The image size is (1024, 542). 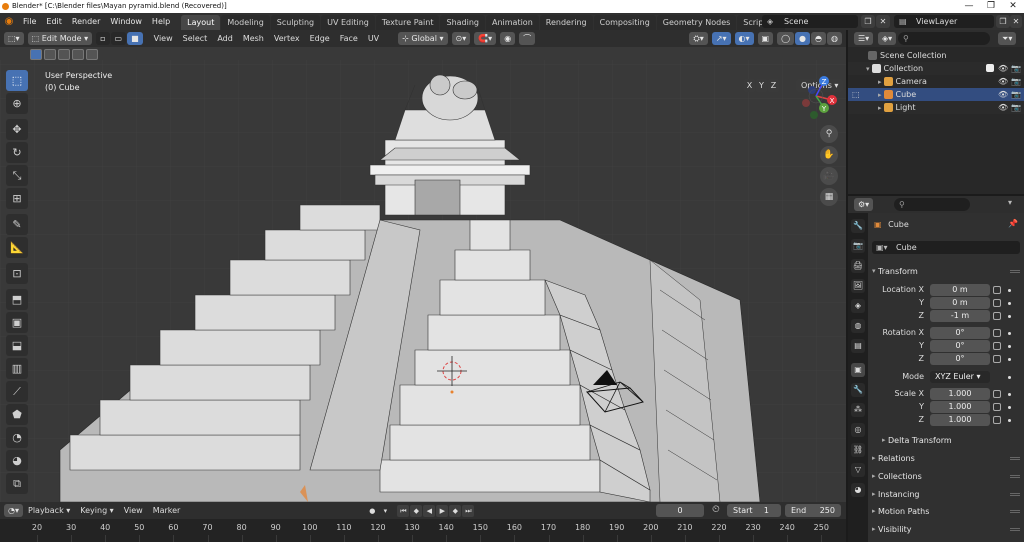 What do you see at coordinates (295, 22) in the screenshot?
I see `tab-sculpting: Sculpting` at bounding box center [295, 22].